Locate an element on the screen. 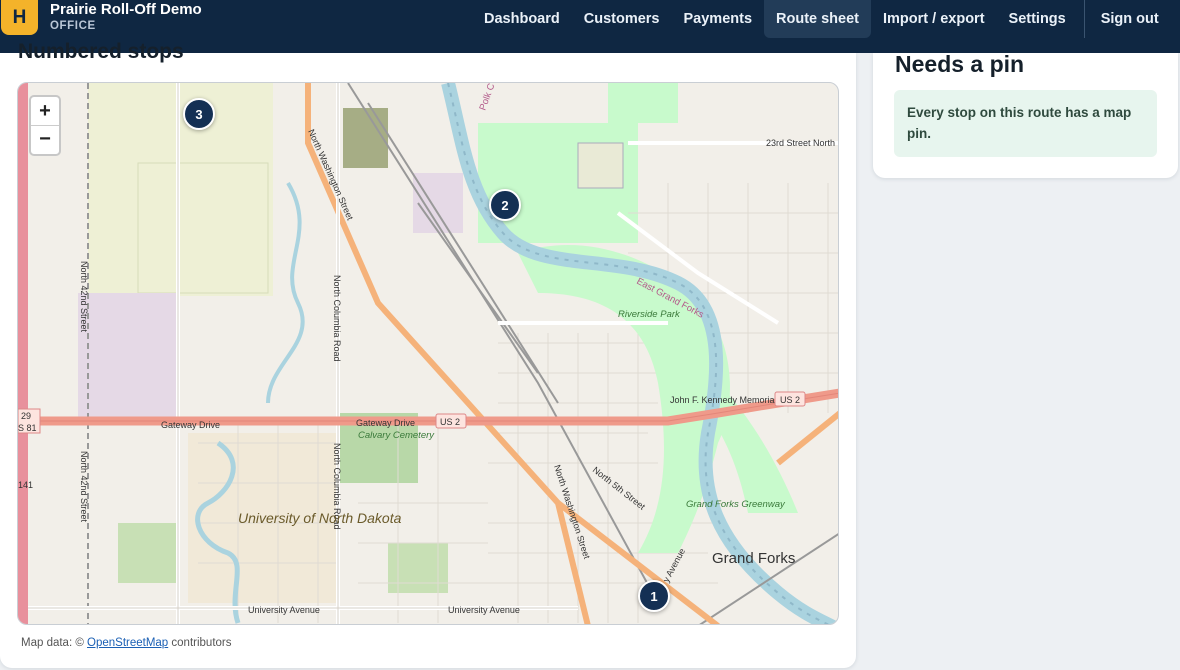  stop-pin-3: 3 is located at coordinates (199, 114).